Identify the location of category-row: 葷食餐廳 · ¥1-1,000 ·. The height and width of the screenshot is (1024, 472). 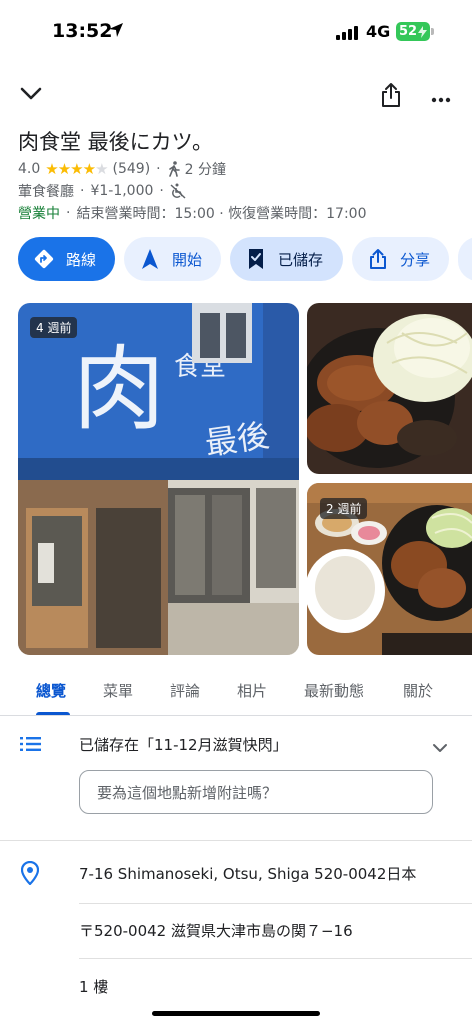
(102, 191).